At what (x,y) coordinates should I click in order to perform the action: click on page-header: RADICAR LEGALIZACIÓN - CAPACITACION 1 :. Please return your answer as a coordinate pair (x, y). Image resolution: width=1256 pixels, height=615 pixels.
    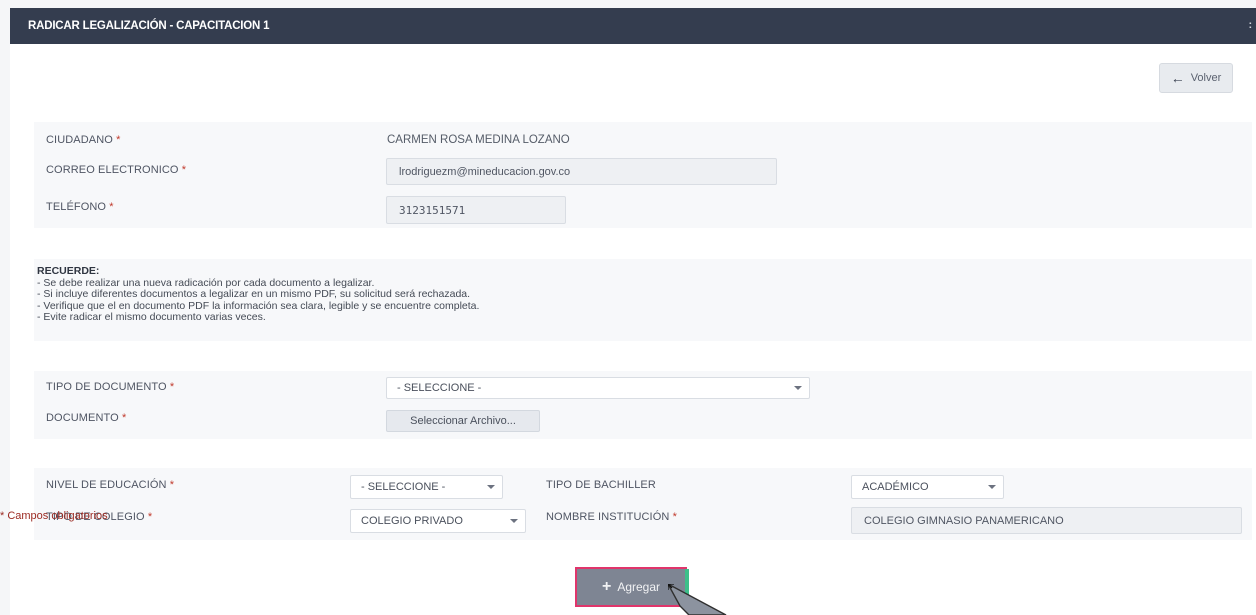
    Looking at the image, I should click on (633, 26).